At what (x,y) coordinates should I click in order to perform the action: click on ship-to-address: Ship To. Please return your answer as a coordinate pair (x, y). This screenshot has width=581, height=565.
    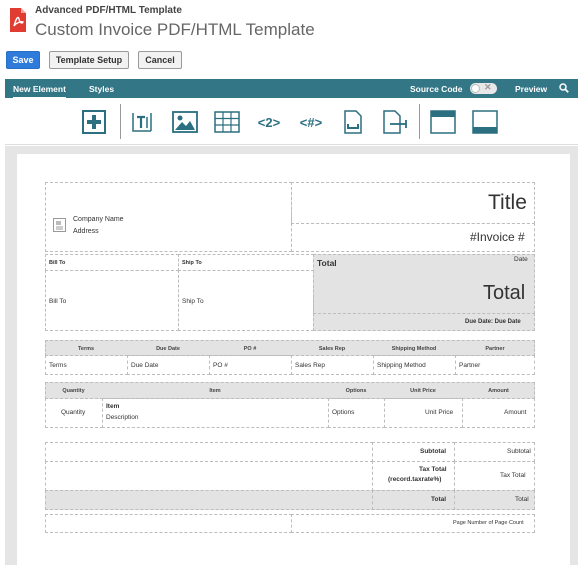
    Looking at the image, I should click on (193, 301).